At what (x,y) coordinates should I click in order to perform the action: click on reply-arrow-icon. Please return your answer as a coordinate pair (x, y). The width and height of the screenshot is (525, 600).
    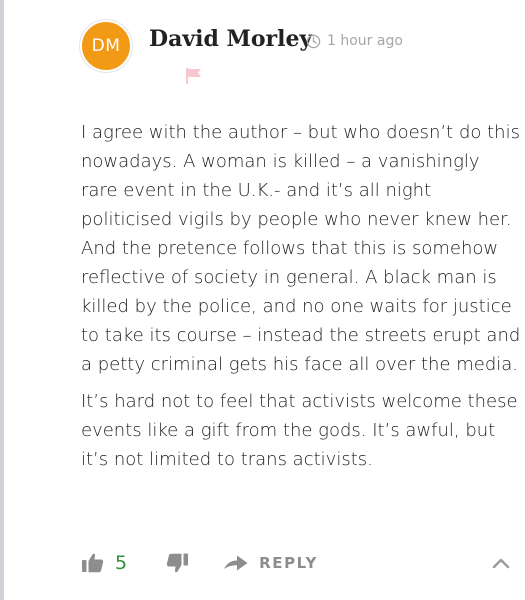
    Looking at the image, I should click on (236, 563).